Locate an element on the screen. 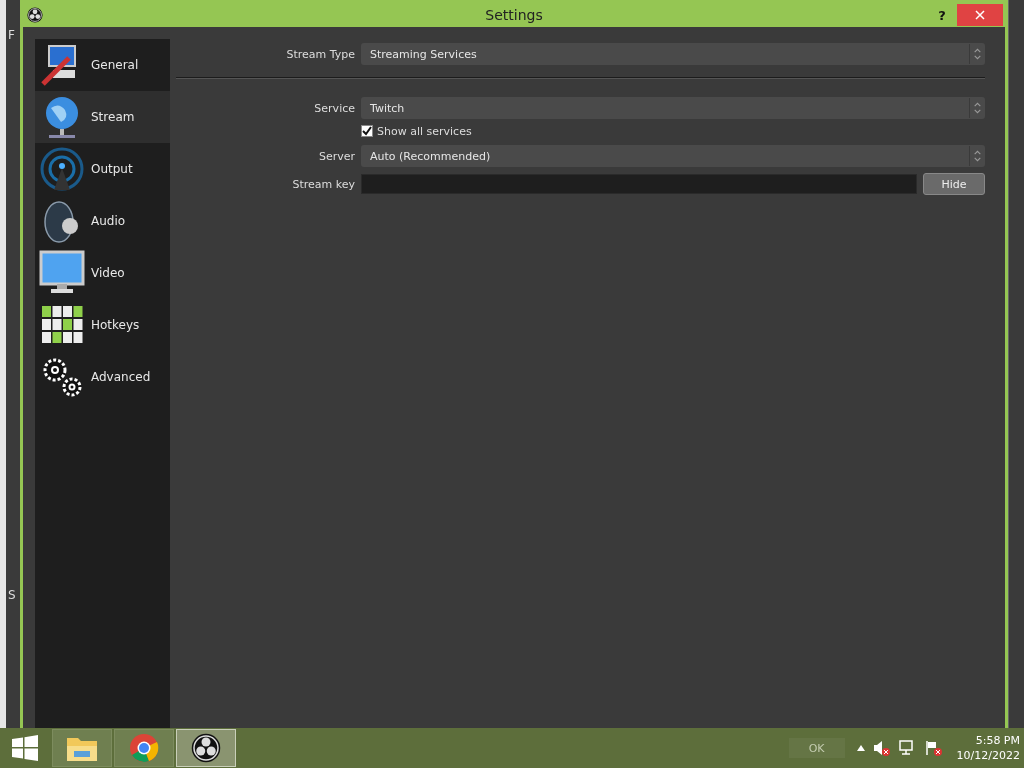 The height and width of the screenshot is (768, 1024). help-button: ? is located at coordinates (942, 15).